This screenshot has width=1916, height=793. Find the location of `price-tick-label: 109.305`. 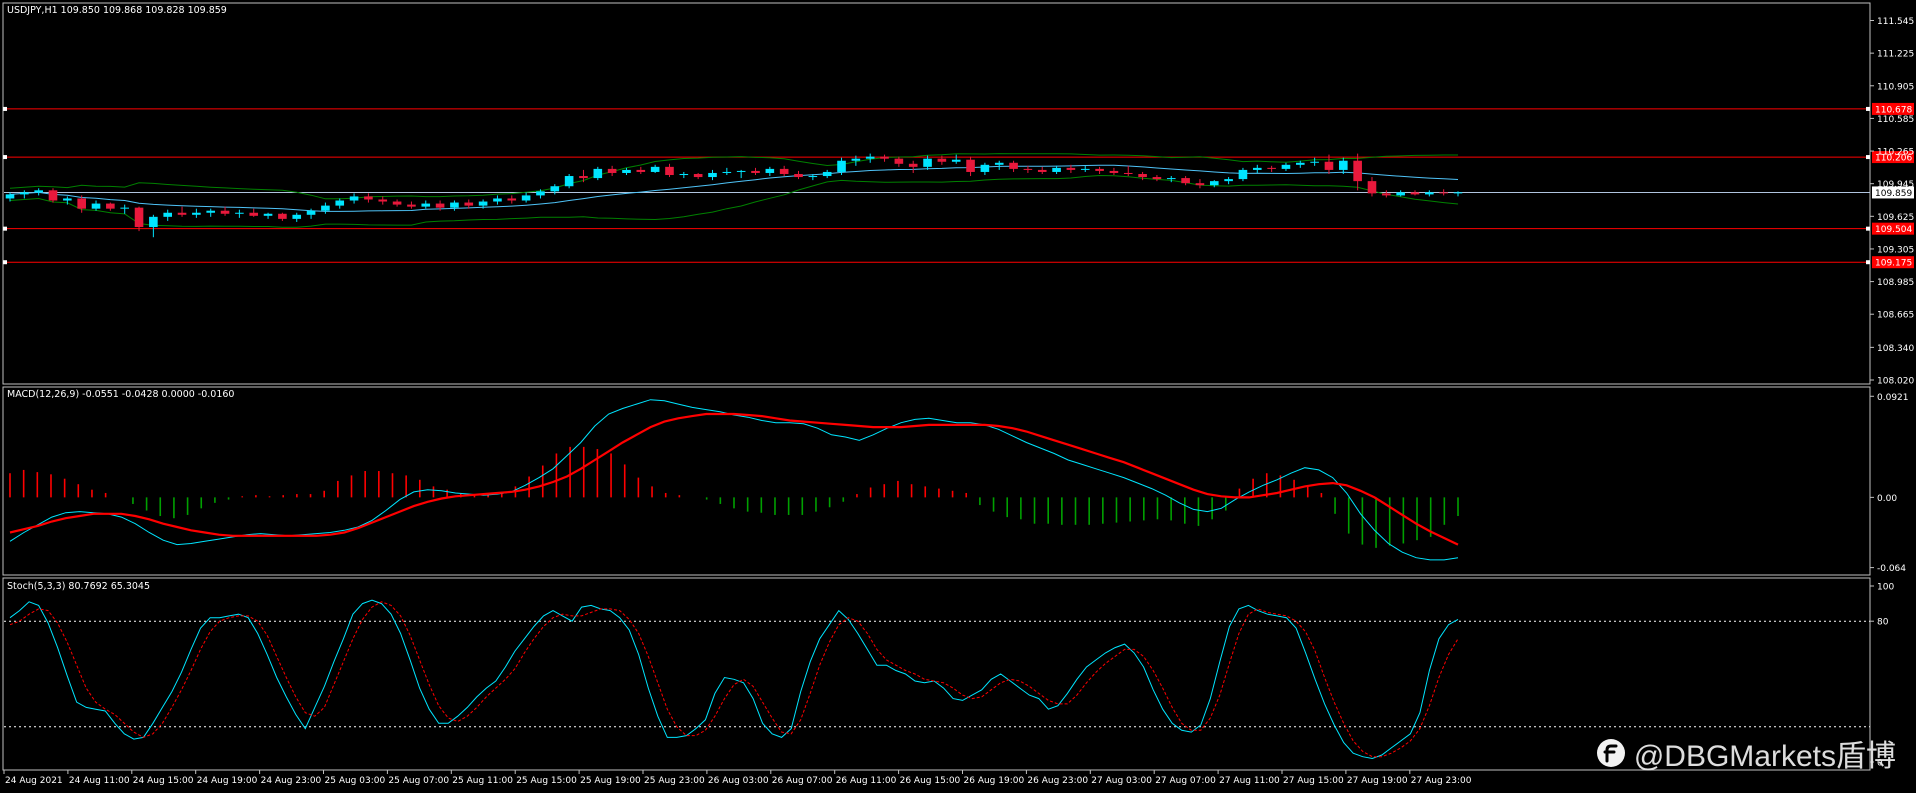

price-tick-label: 109.305 is located at coordinates (1895, 250).